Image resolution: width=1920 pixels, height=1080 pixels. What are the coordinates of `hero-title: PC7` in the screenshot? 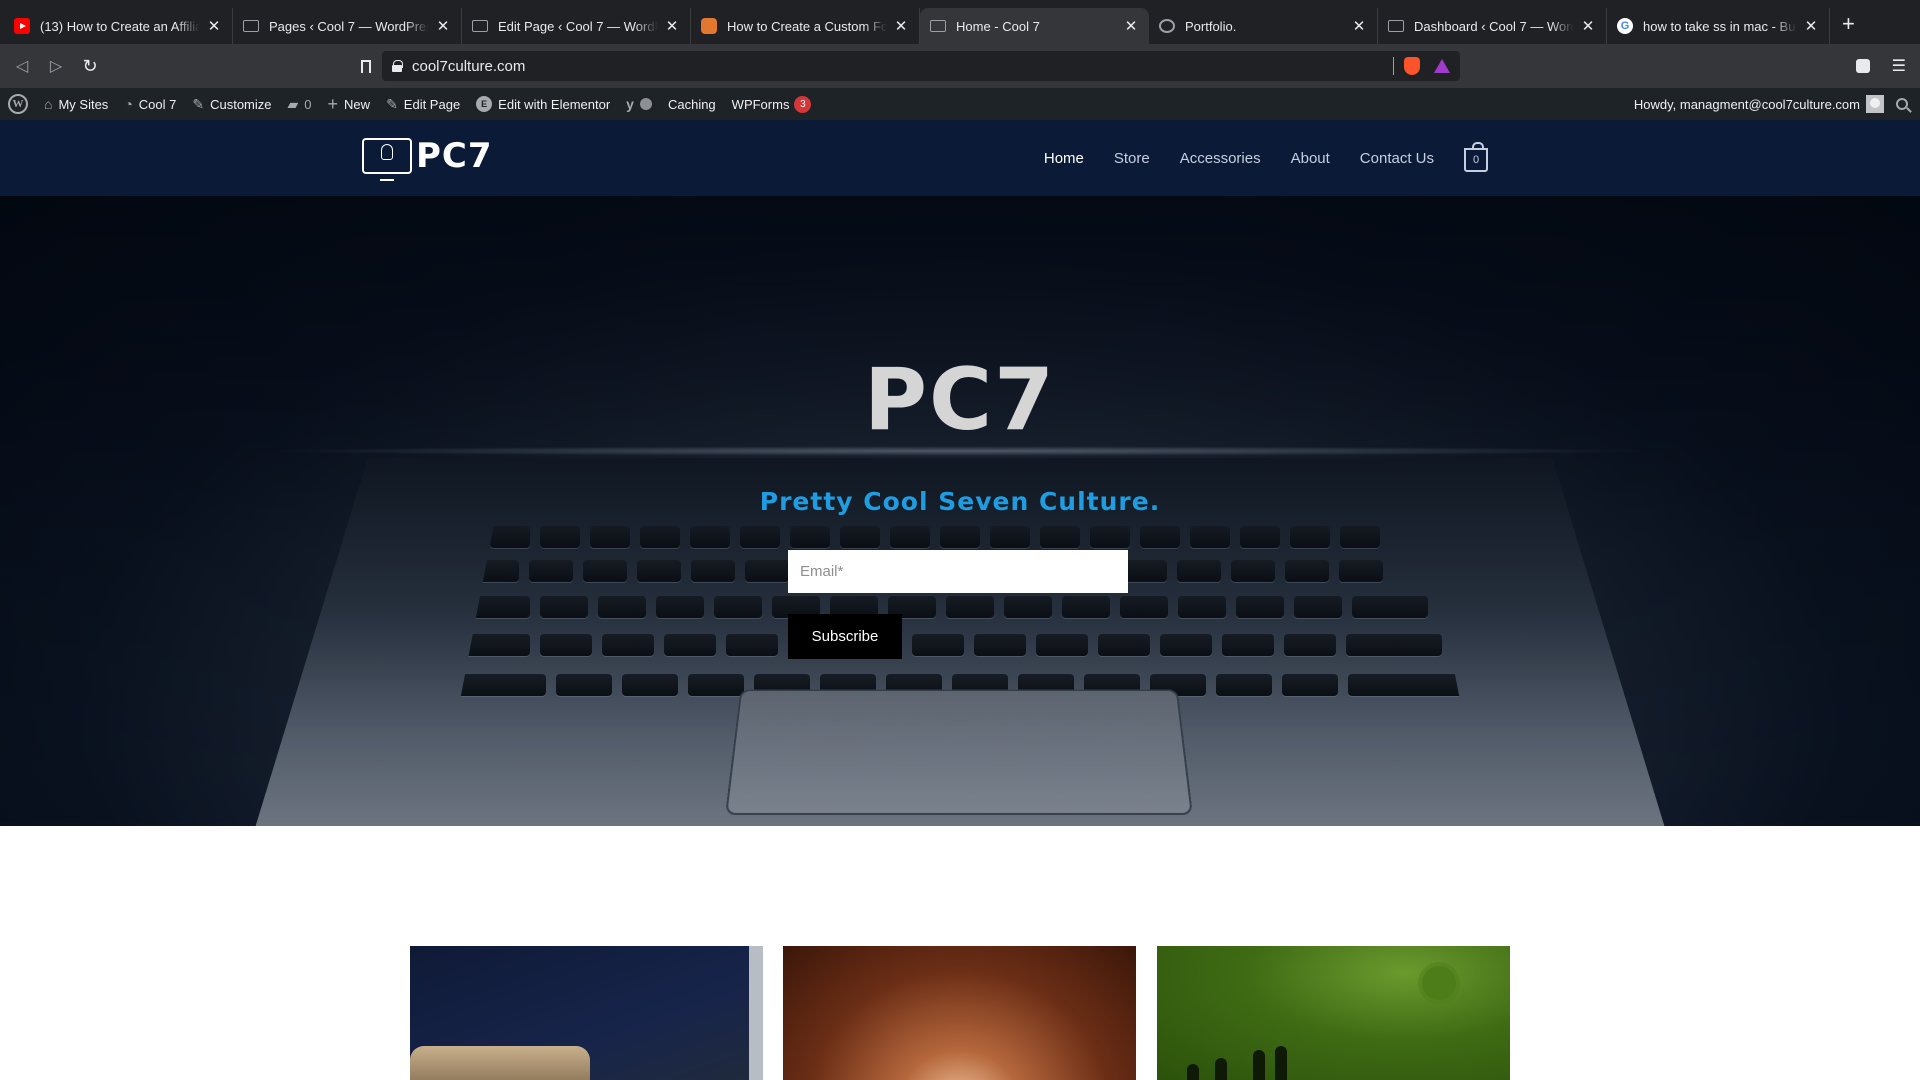 It's located at (960, 400).